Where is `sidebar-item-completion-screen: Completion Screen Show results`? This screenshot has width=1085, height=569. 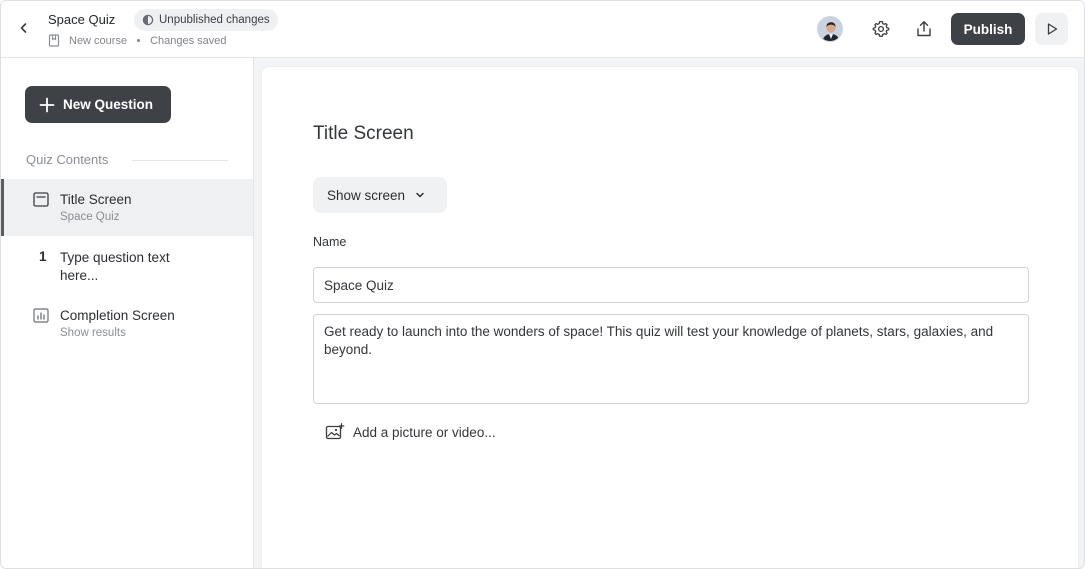
sidebar-item-completion-screen: Completion Screen Show results is located at coordinates (127, 323).